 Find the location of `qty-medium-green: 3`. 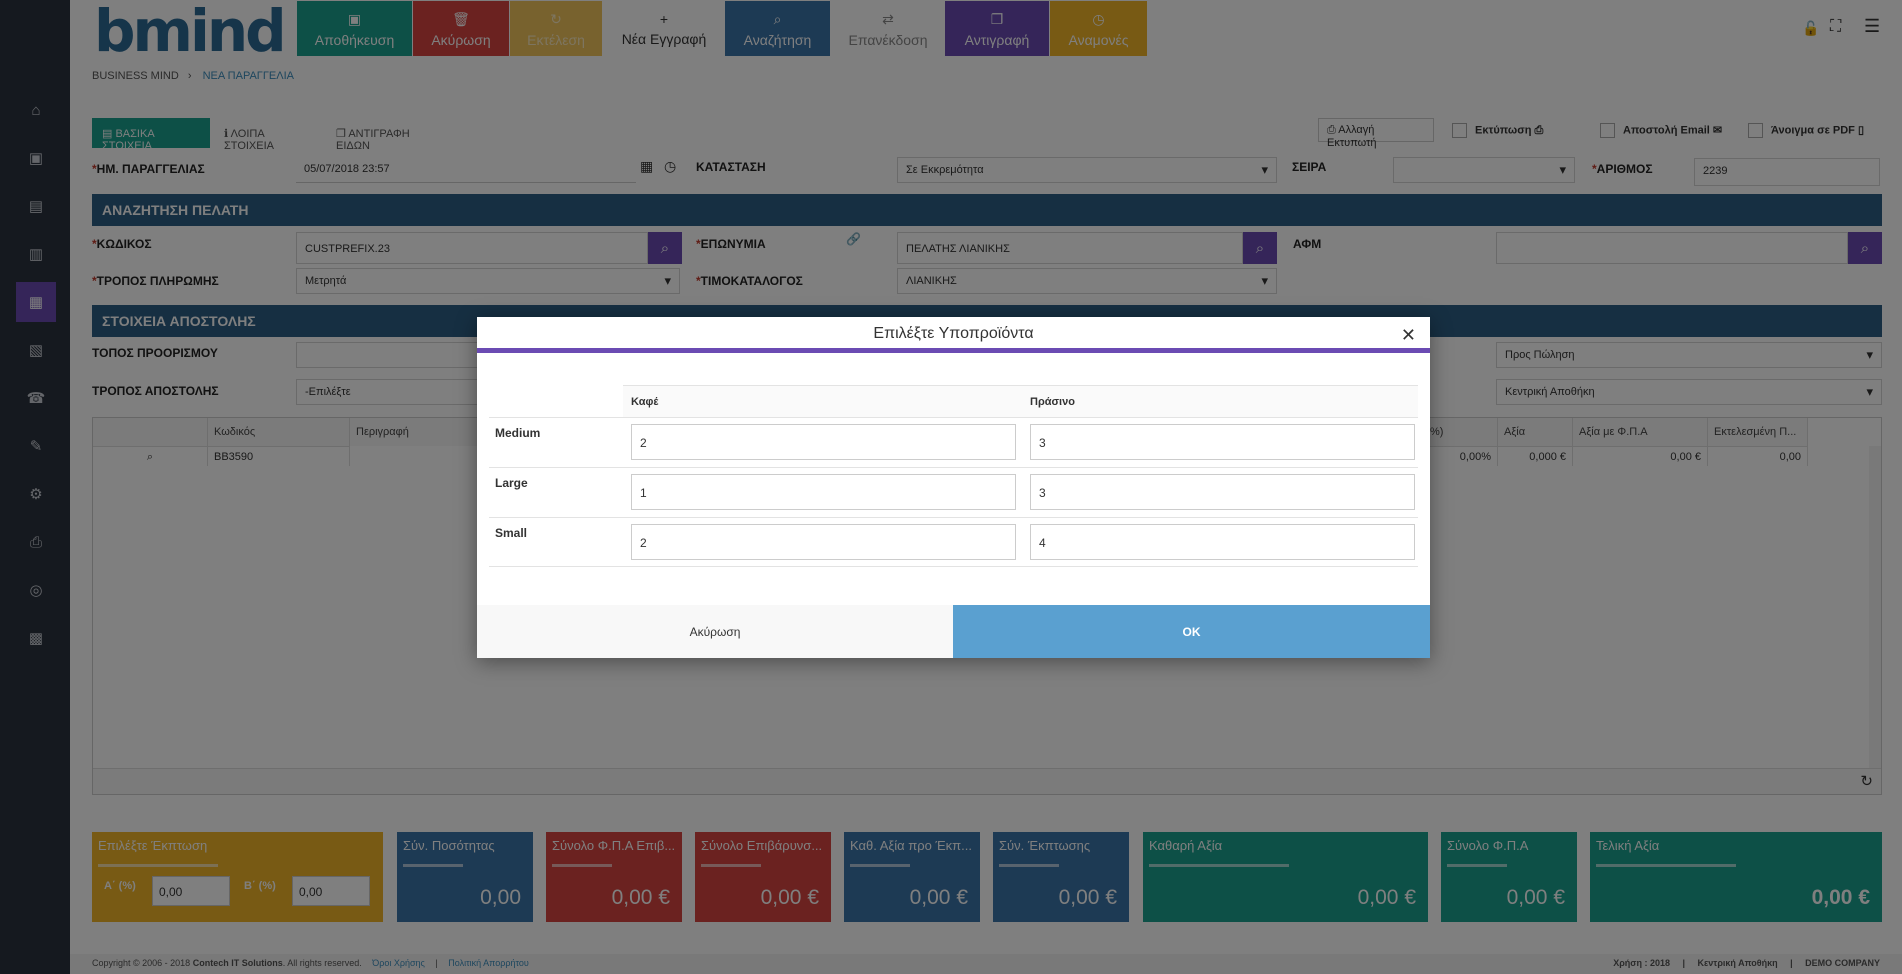

qty-medium-green: 3 is located at coordinates (1222, 442).